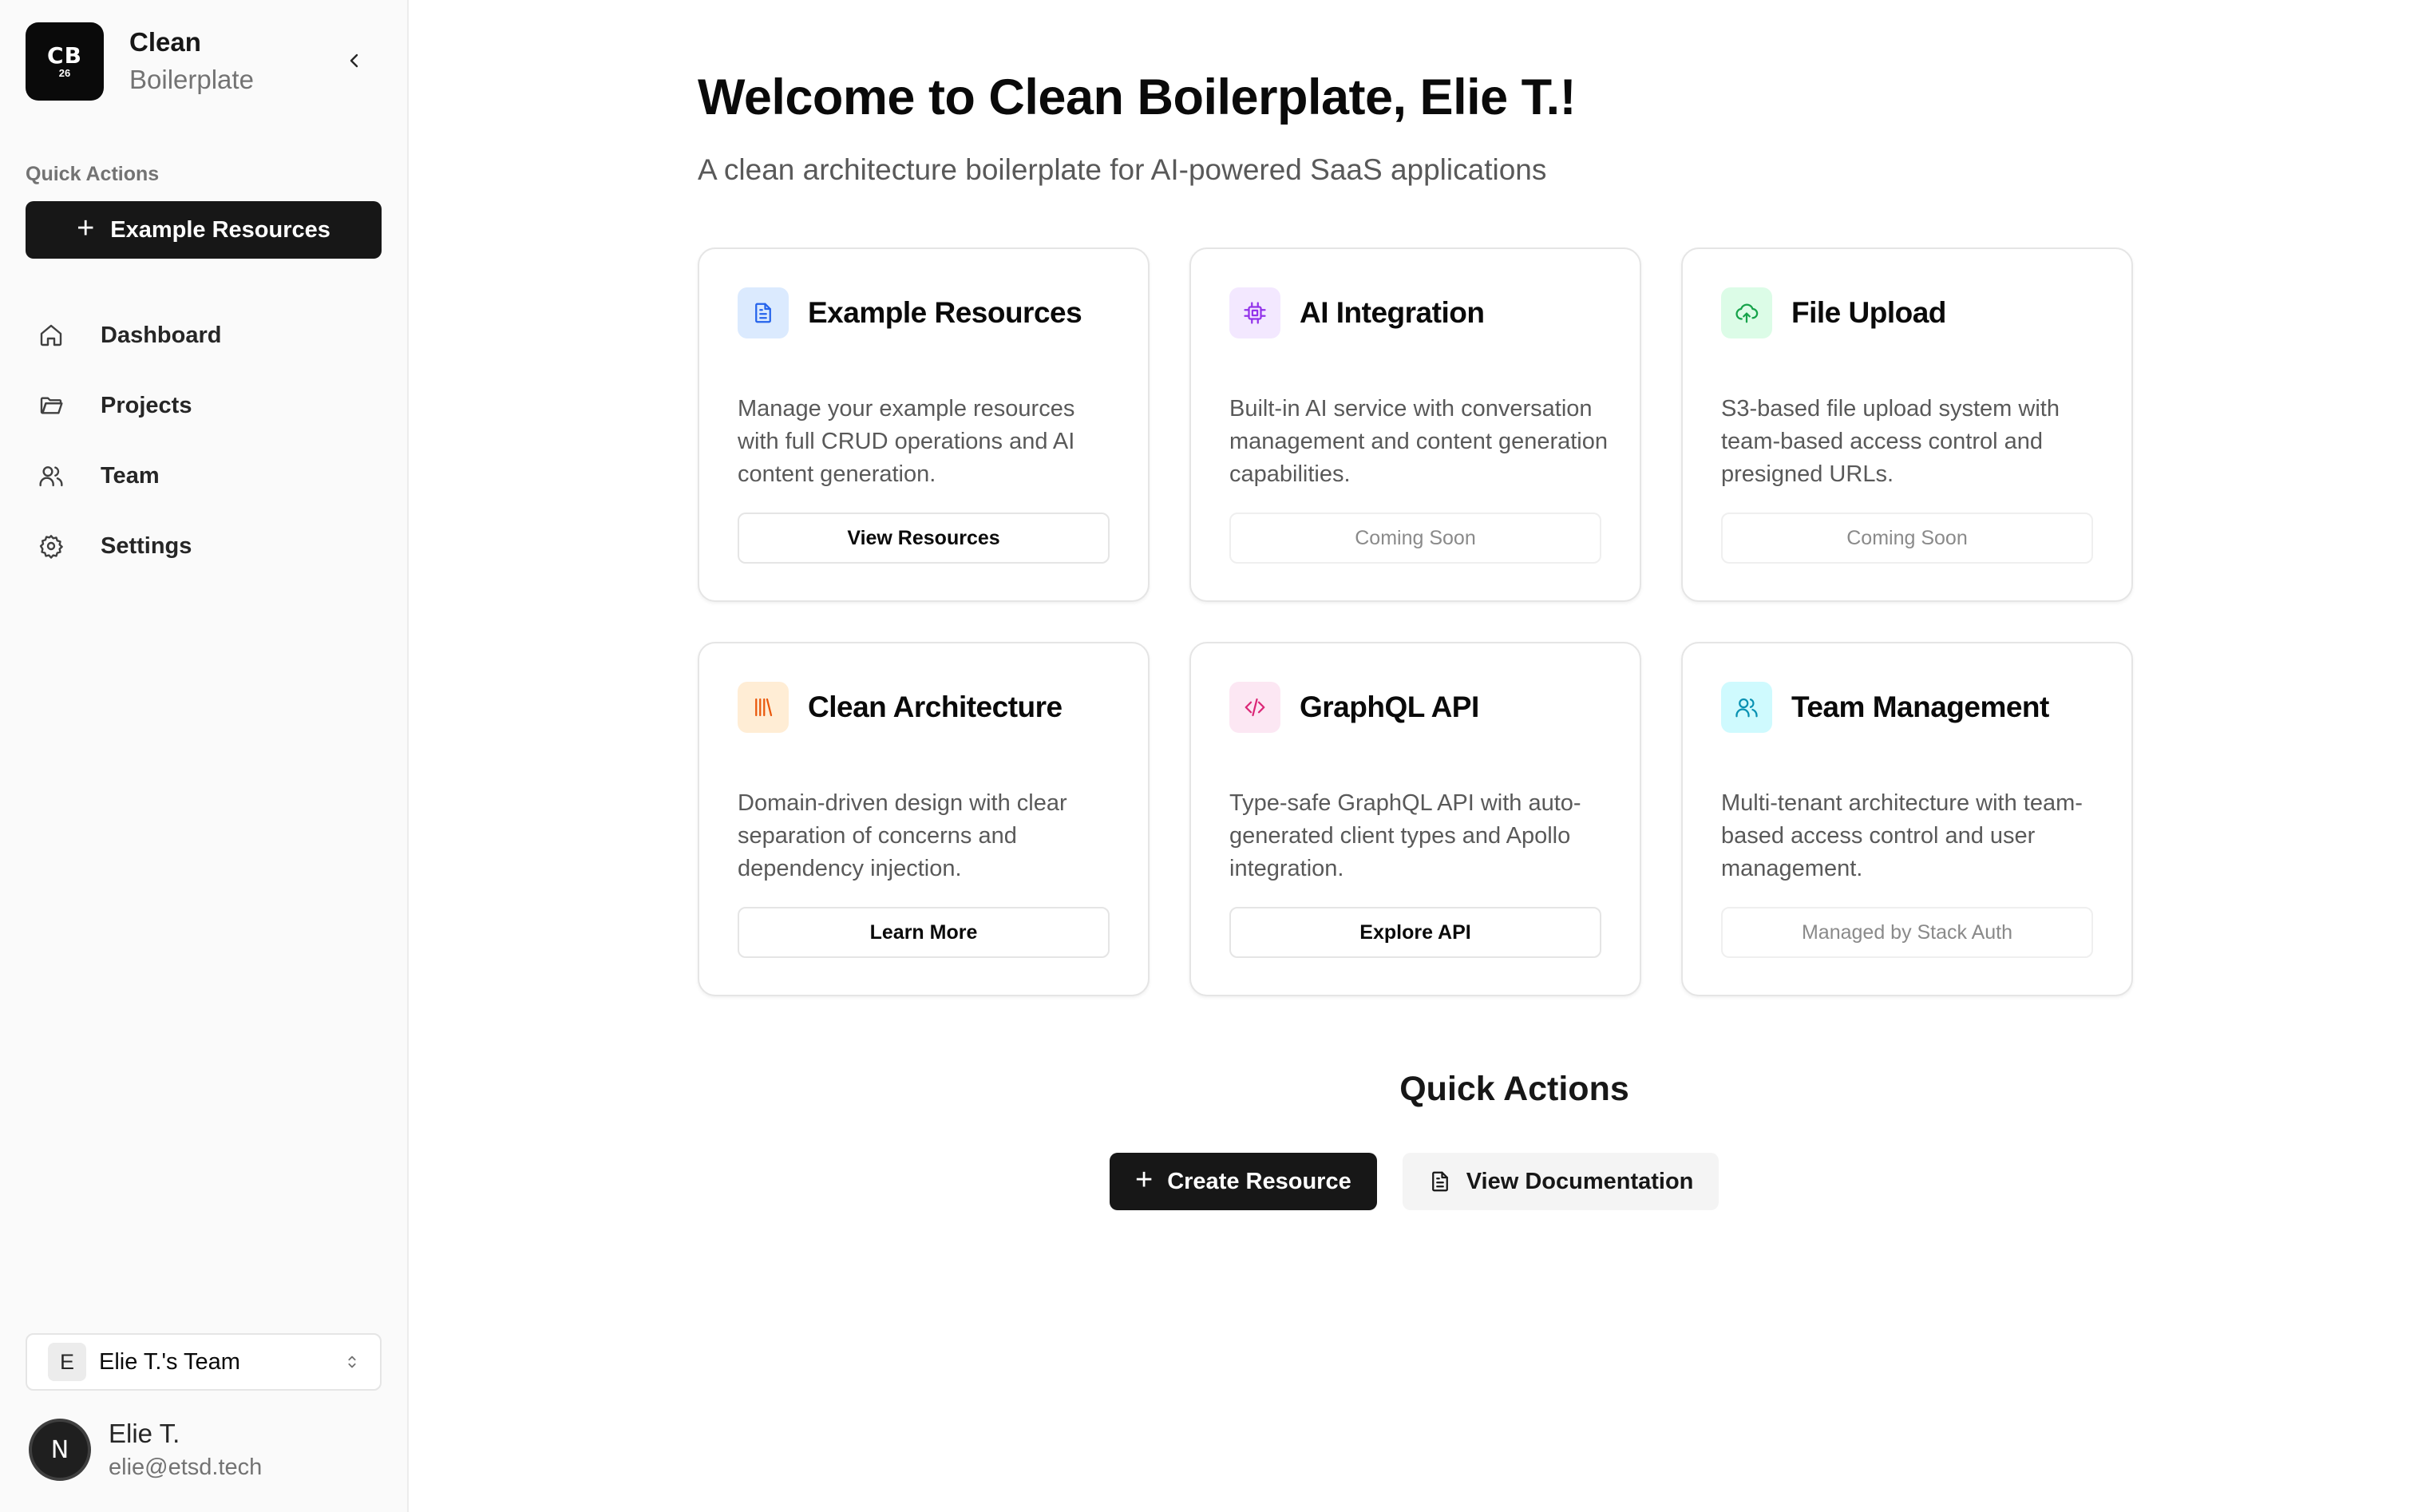  What do you see at coordinates (186, 1467) in the screenshot?
I see `user-email: elie@etsd.tech` at bounding box center [186, 1467].